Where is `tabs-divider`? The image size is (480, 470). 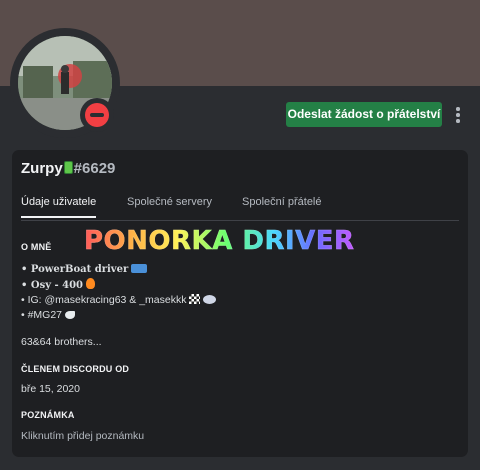
tabs-divider is located at coordinates (240, 220).